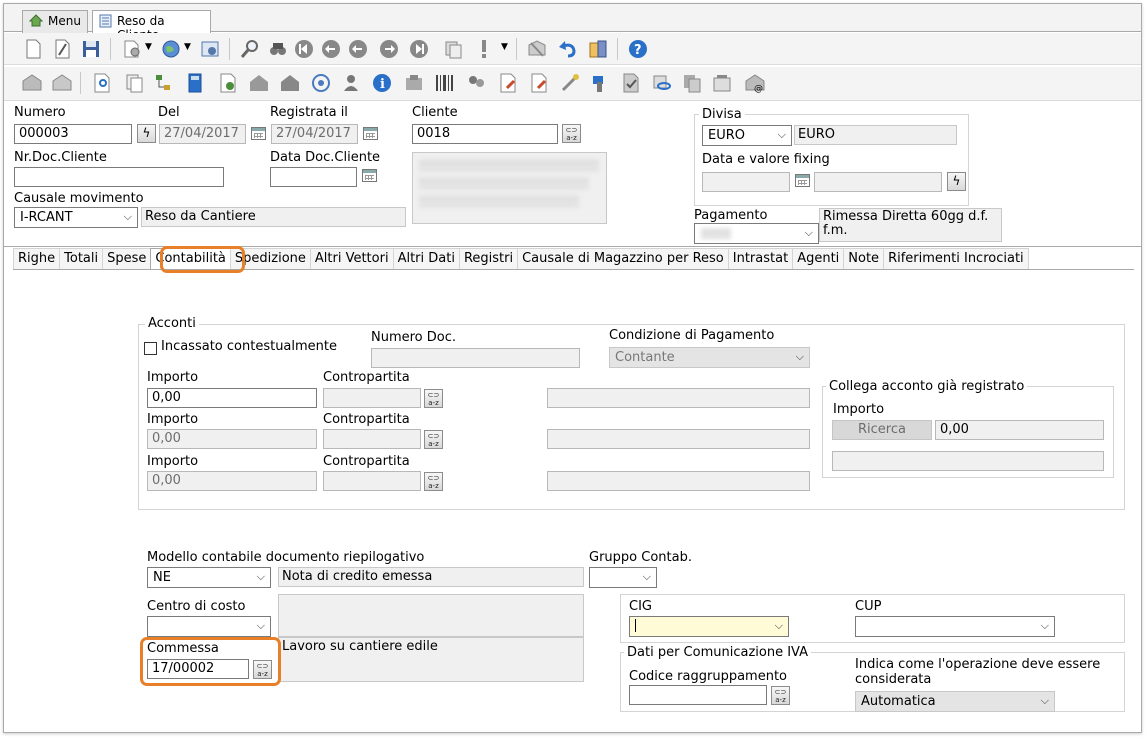 This screenshot has height=737, width=1146. Describe the element at coordinates (37, 259) in the screenshot. I see `tab-righe: Righe` at that location.